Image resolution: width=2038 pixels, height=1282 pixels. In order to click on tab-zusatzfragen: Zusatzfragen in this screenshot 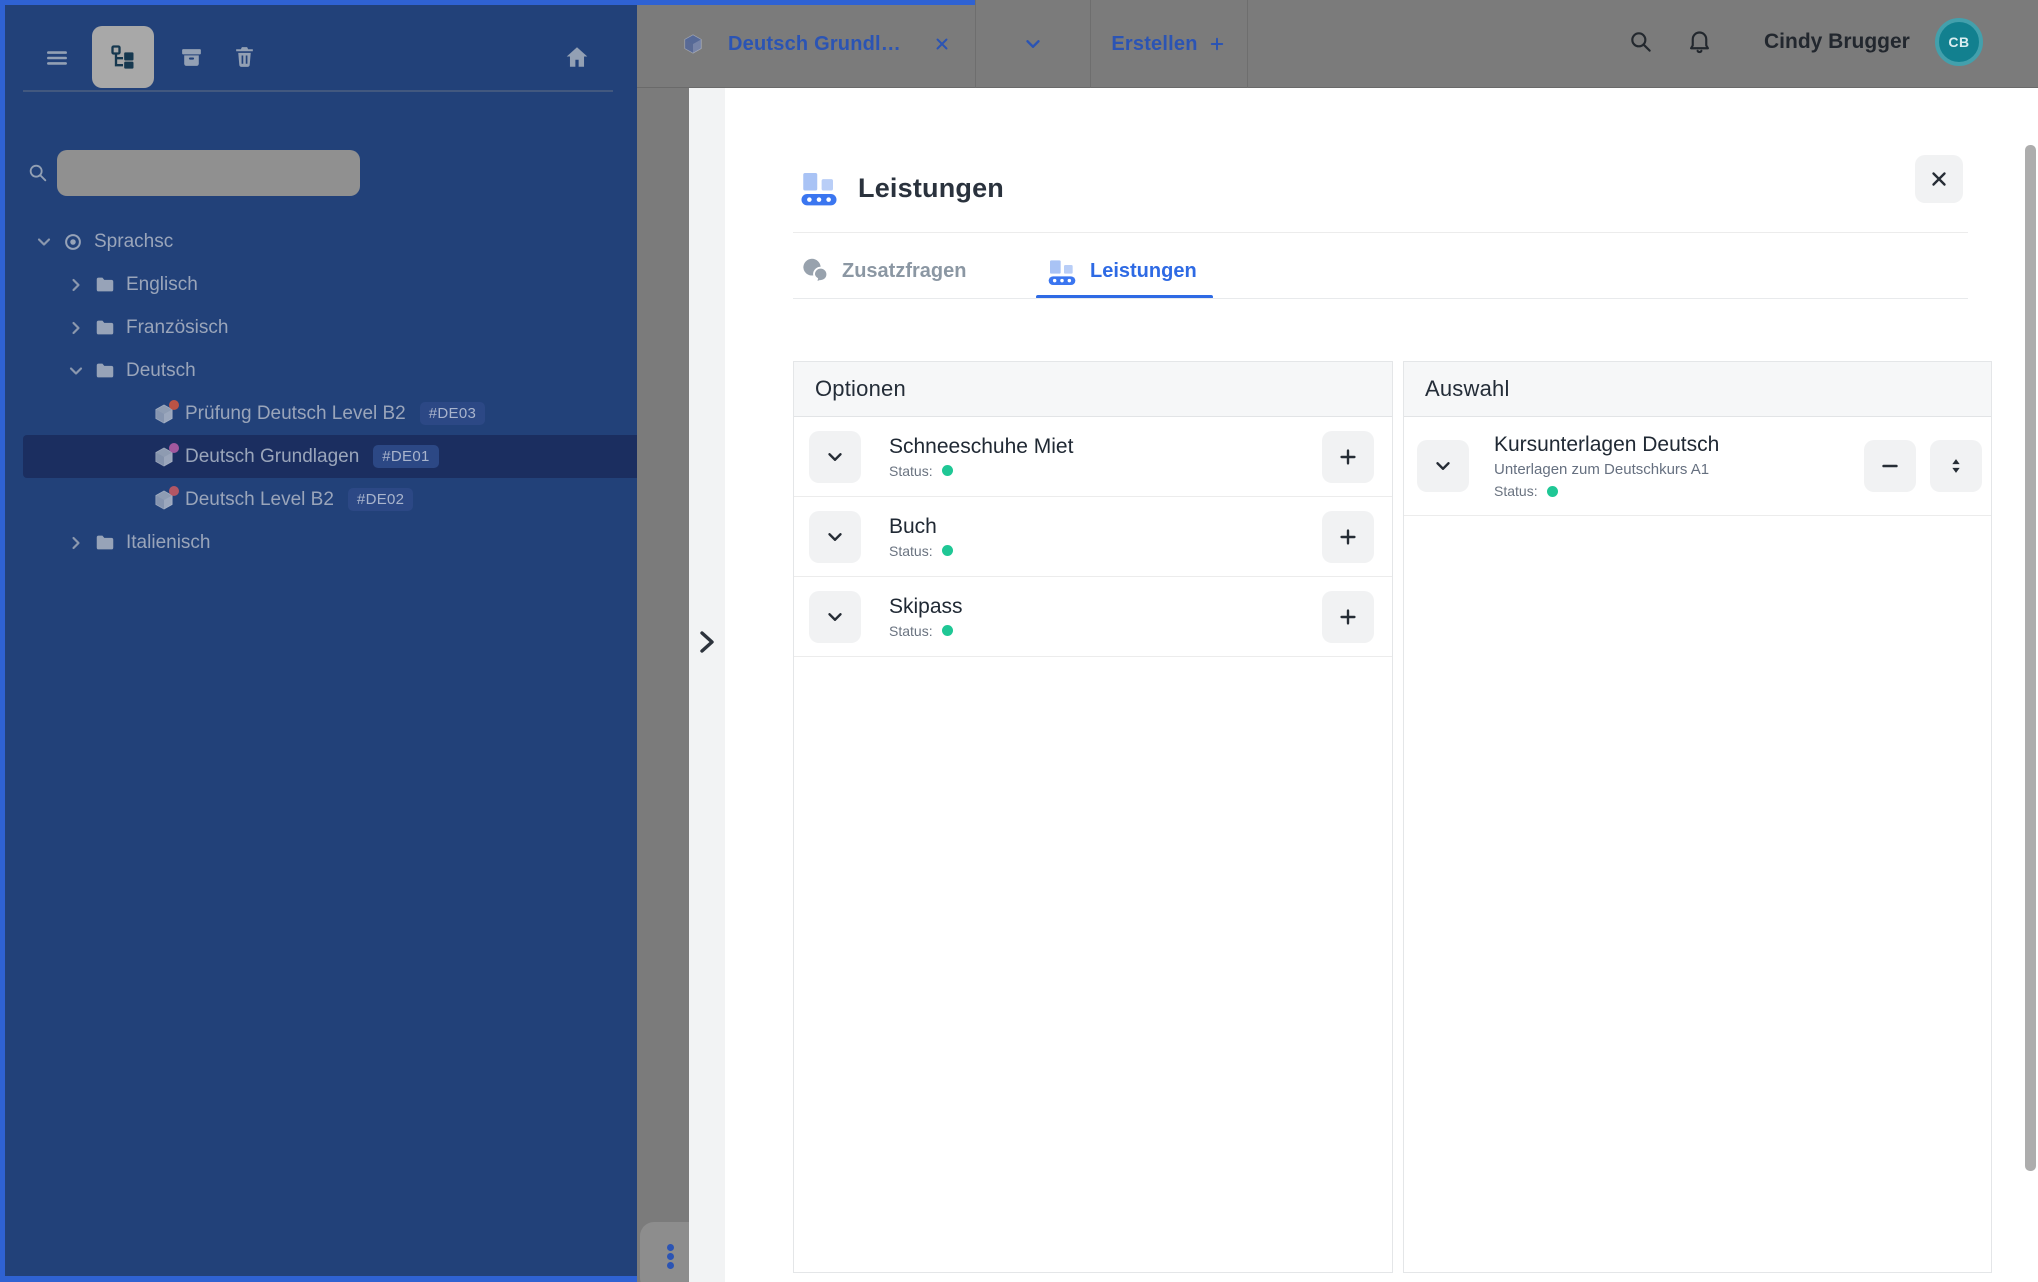, I will do `click(882, 271)`.